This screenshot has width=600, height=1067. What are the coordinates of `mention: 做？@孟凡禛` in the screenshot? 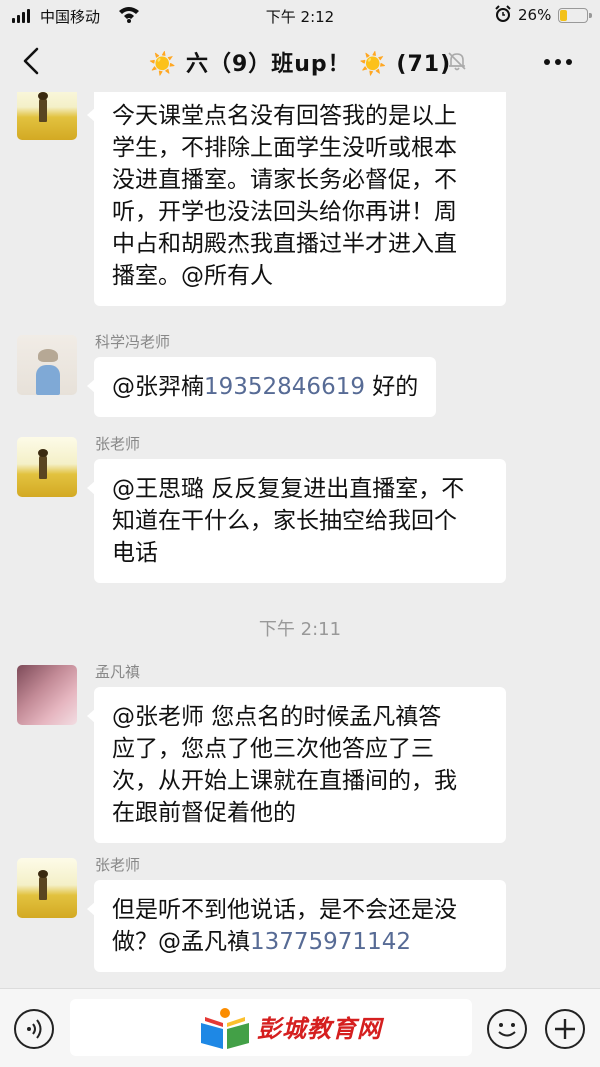 It's located at (181, 942).